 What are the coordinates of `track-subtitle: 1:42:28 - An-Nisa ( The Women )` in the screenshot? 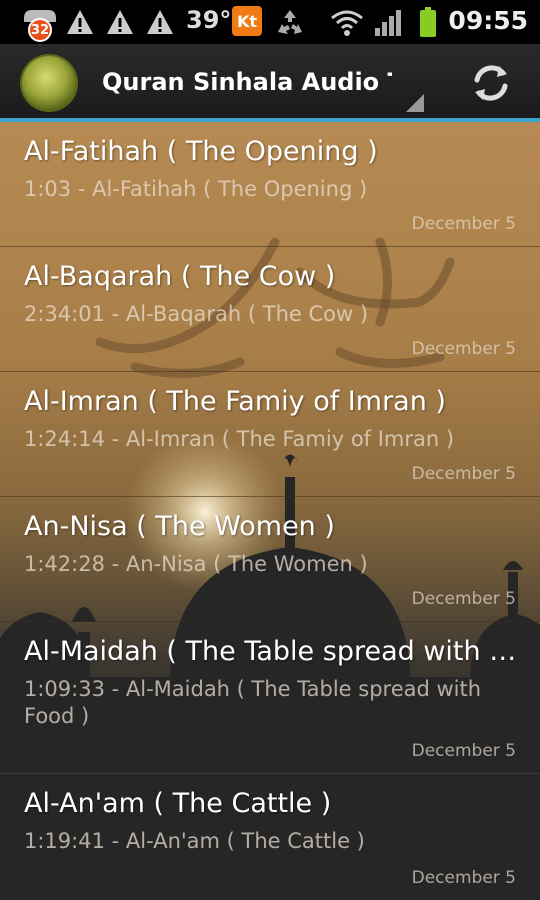 It's located at (196, 564).